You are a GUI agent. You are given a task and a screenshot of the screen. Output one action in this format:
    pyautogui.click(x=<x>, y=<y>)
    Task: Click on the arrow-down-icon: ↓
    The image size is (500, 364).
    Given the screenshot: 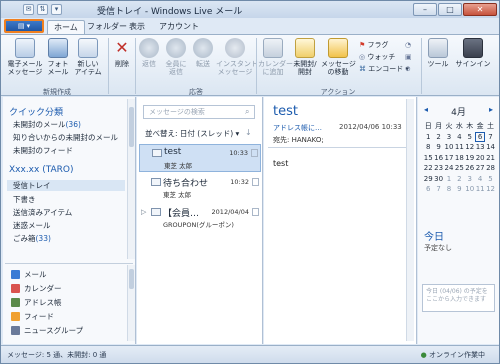 What is the action you would take?
    pyautogui.click(x=248, y=132)
    